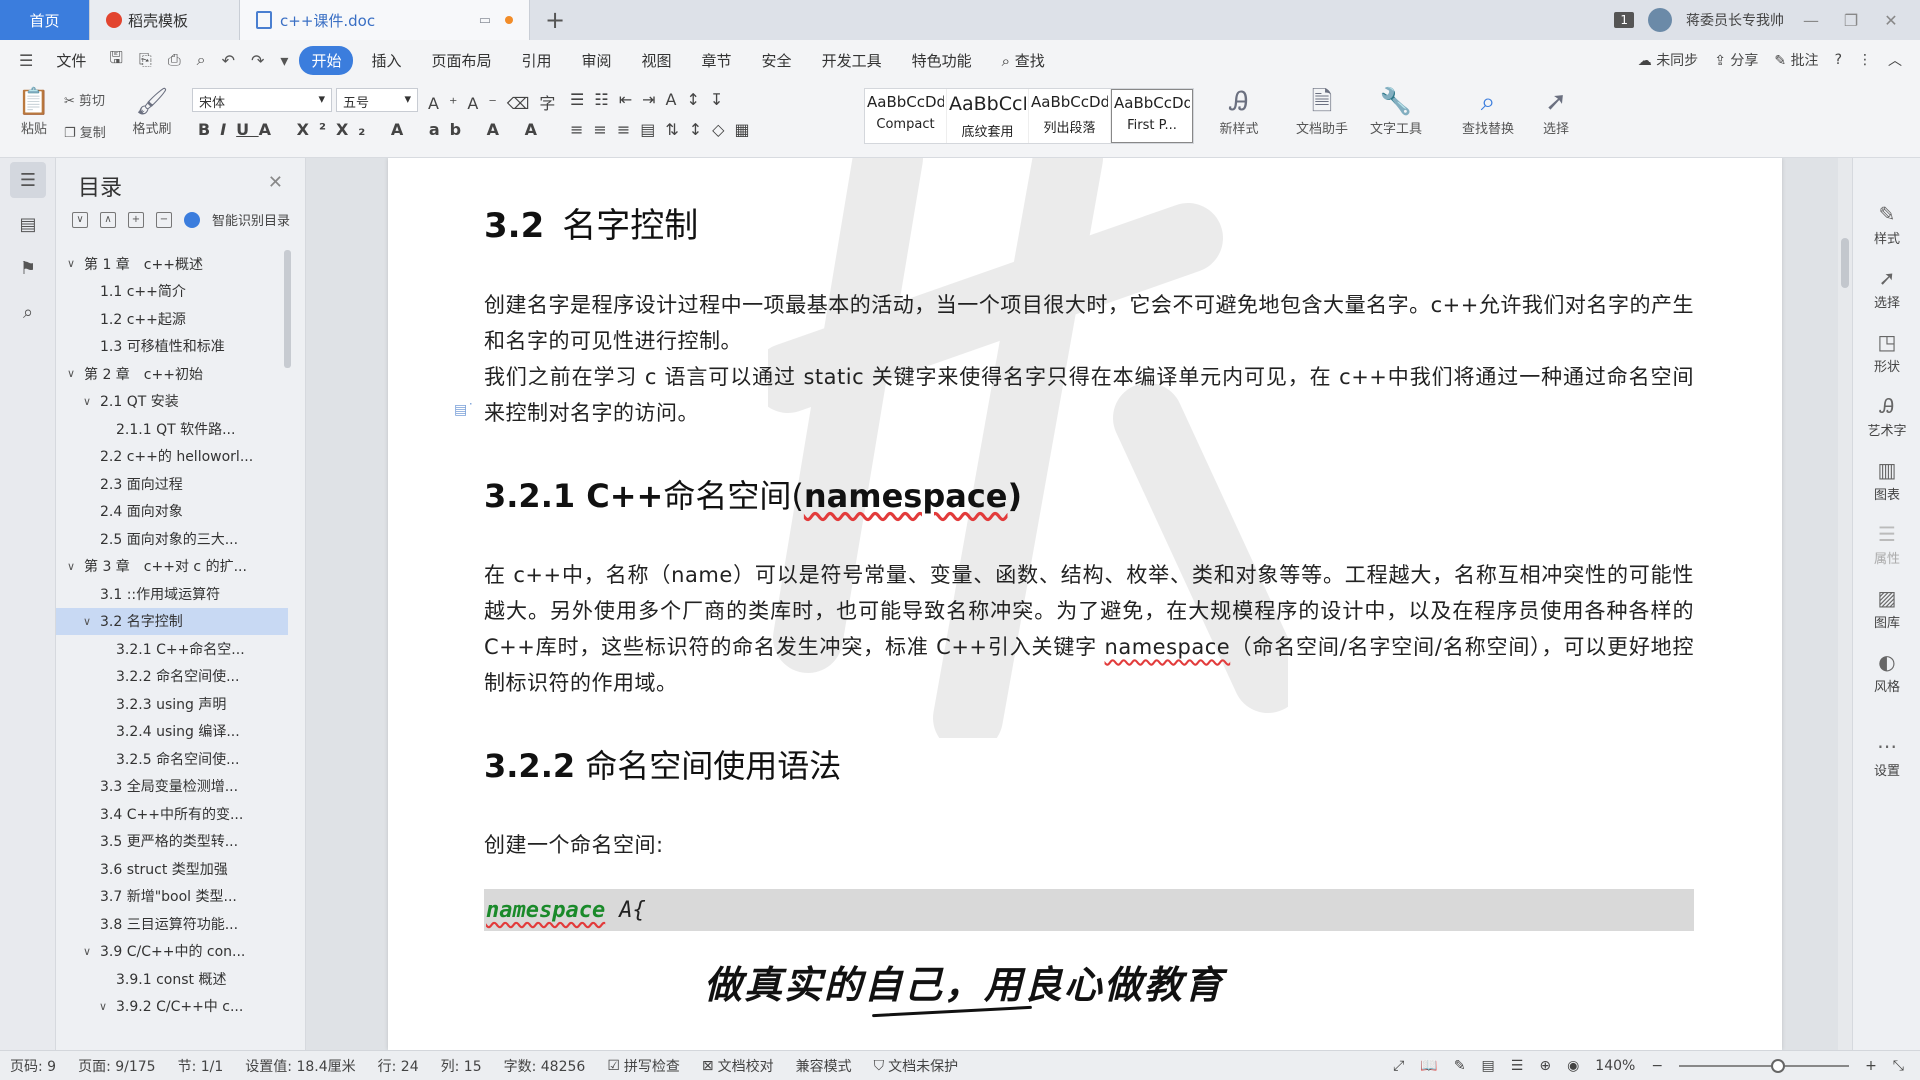 The width and height of the screenshot is (1920, 1080). What do you see at coordinates (1871, 1066) in the screenshot?
I see `zoom-in-icon: +` at bounding box center [1871, 1066].